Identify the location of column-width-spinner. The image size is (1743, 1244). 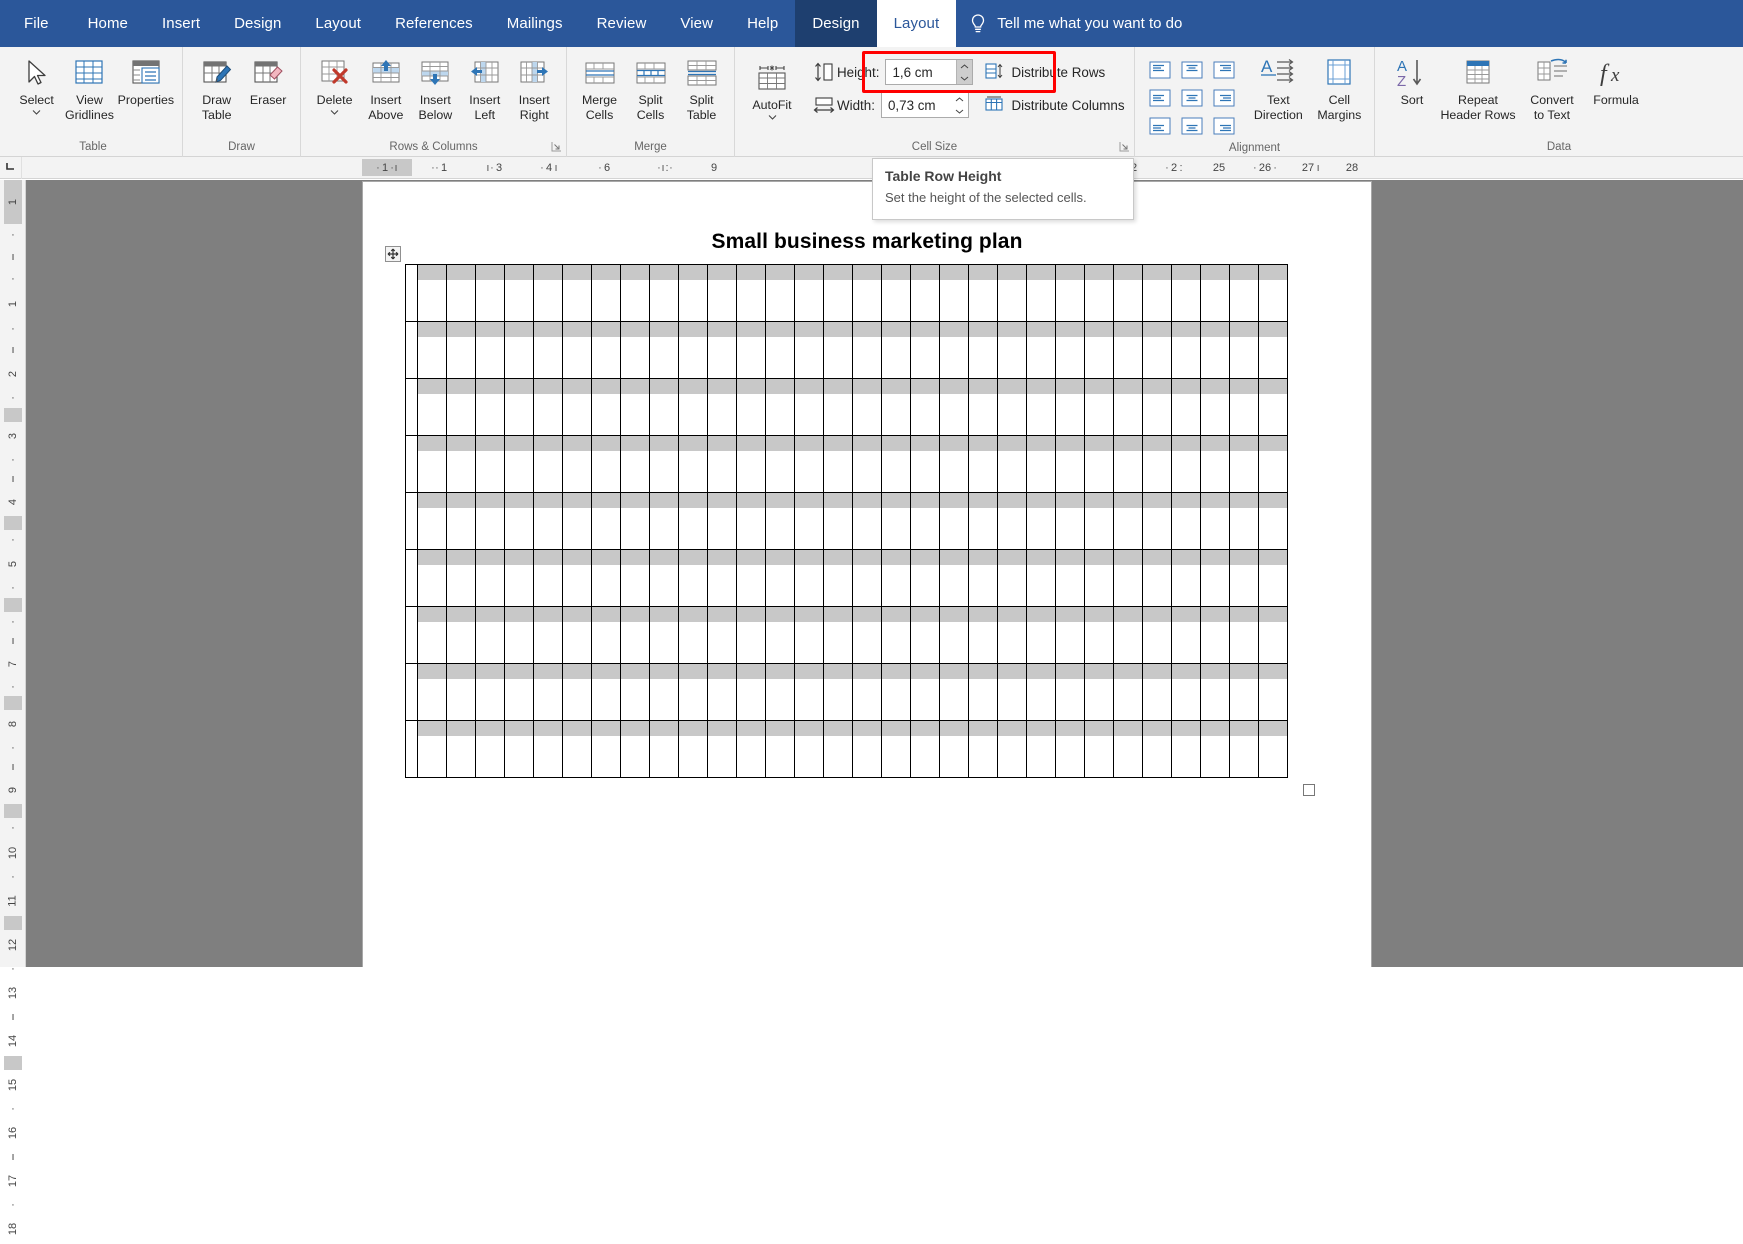
(924, 105).